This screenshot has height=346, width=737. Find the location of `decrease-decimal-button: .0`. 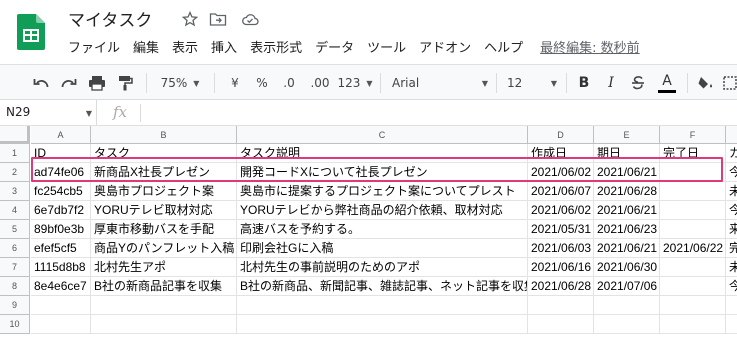

decrease-decimal-button: .0 is located at coordinates (289, 83).